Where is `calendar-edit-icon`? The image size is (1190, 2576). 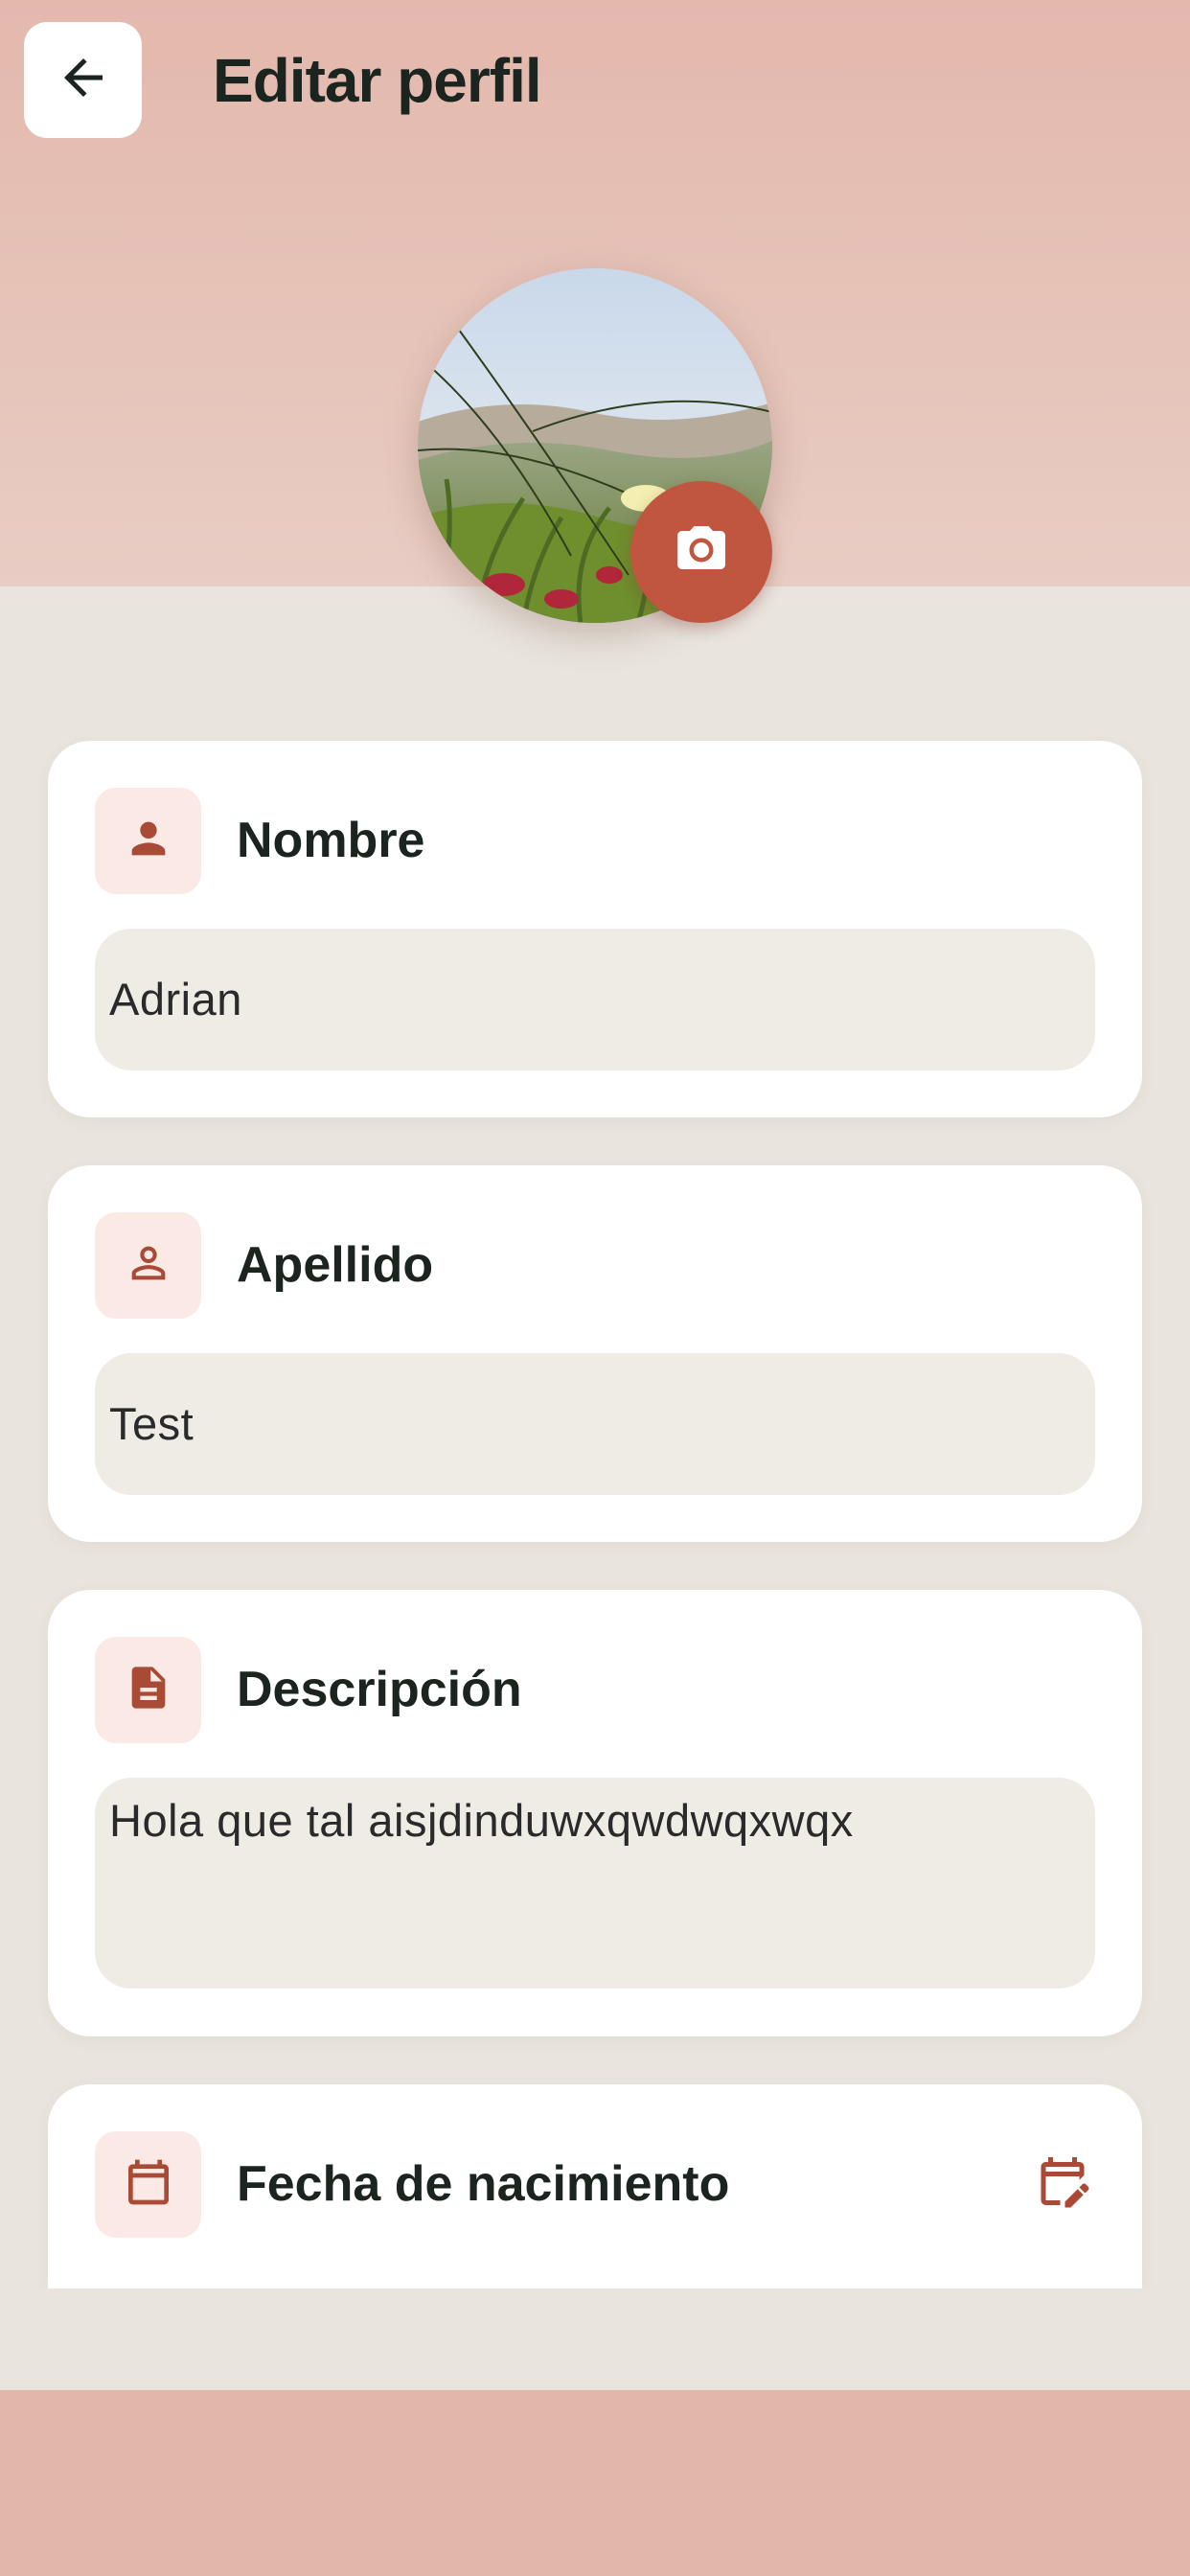
calendar-edit-icon is located at coordinates (1063, 2183).